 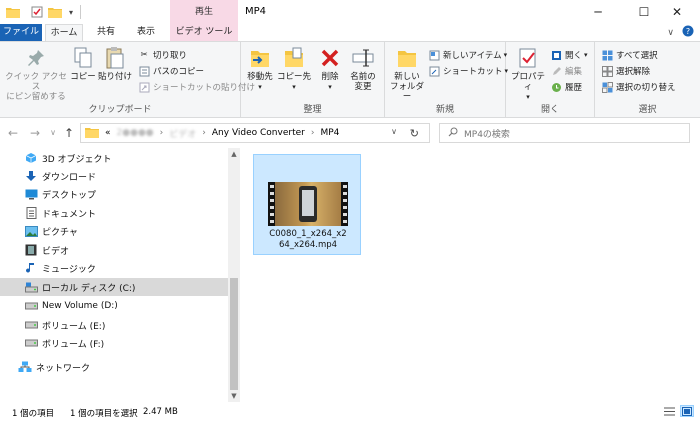 I want to click on tree-label: デスクトップ, so click(x=69, y=195).